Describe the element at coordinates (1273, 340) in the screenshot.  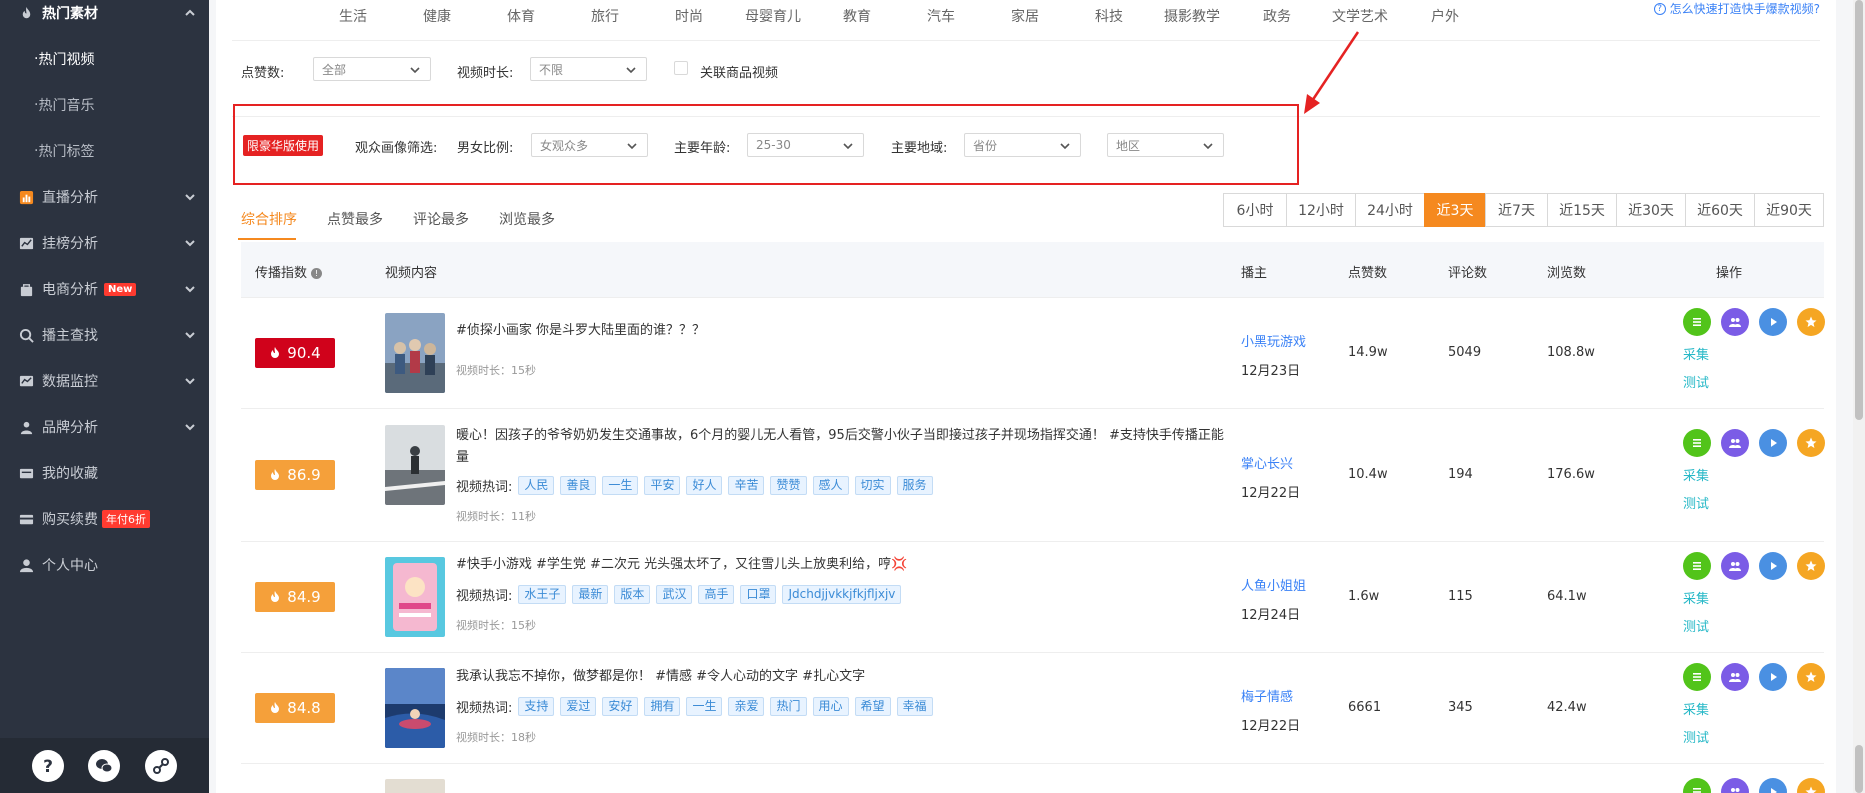
I see `author-link: 小黑玩游戏` at that location.